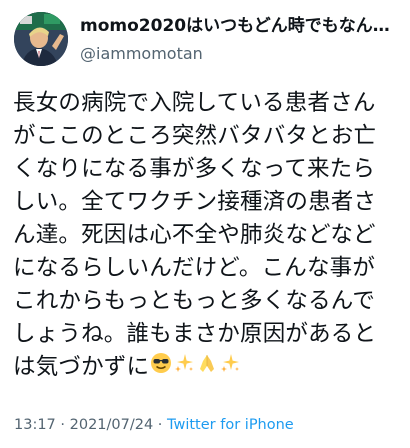 The width and height of the screenshot is (410, 448). What do you see at coordinates (230, 425) in the screenshot?
I see `tweet-source-link: Twitter for iPhone` at bounding box center [230, 425].